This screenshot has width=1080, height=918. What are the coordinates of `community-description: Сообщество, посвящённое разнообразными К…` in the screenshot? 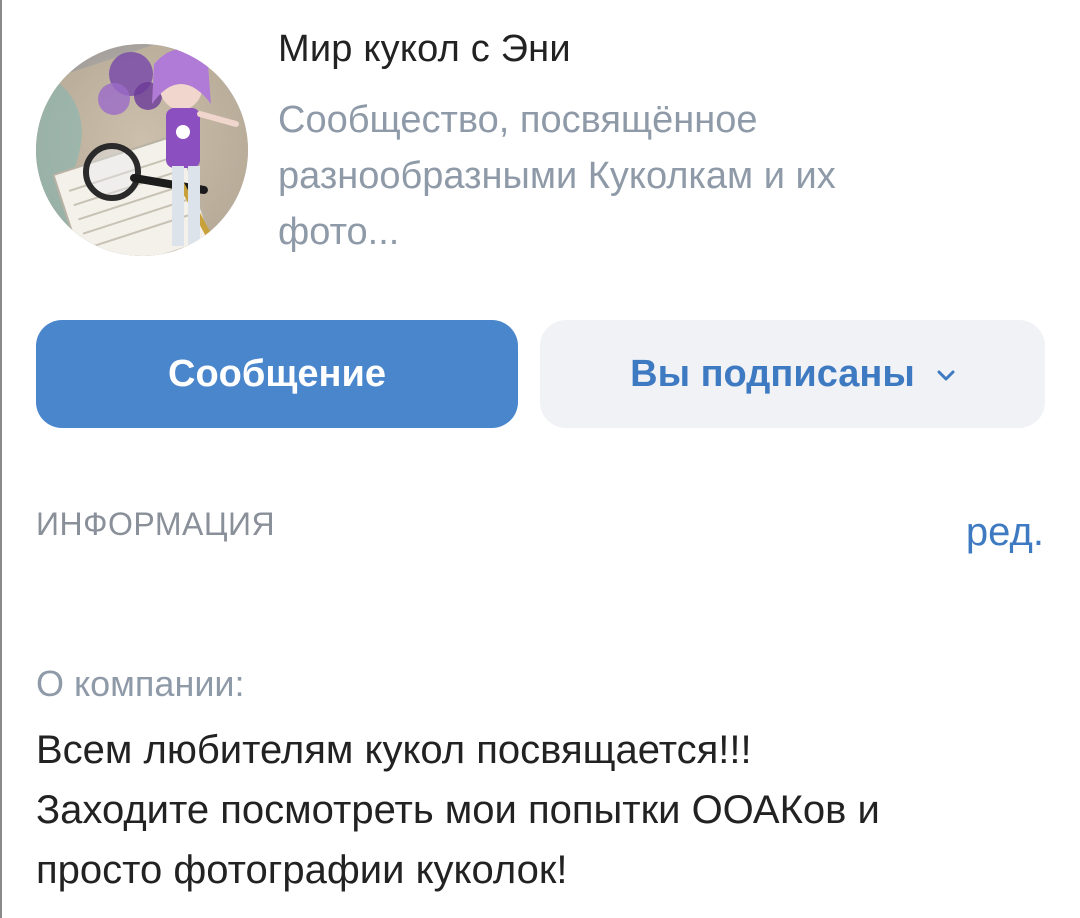 It's located at (598, 176).